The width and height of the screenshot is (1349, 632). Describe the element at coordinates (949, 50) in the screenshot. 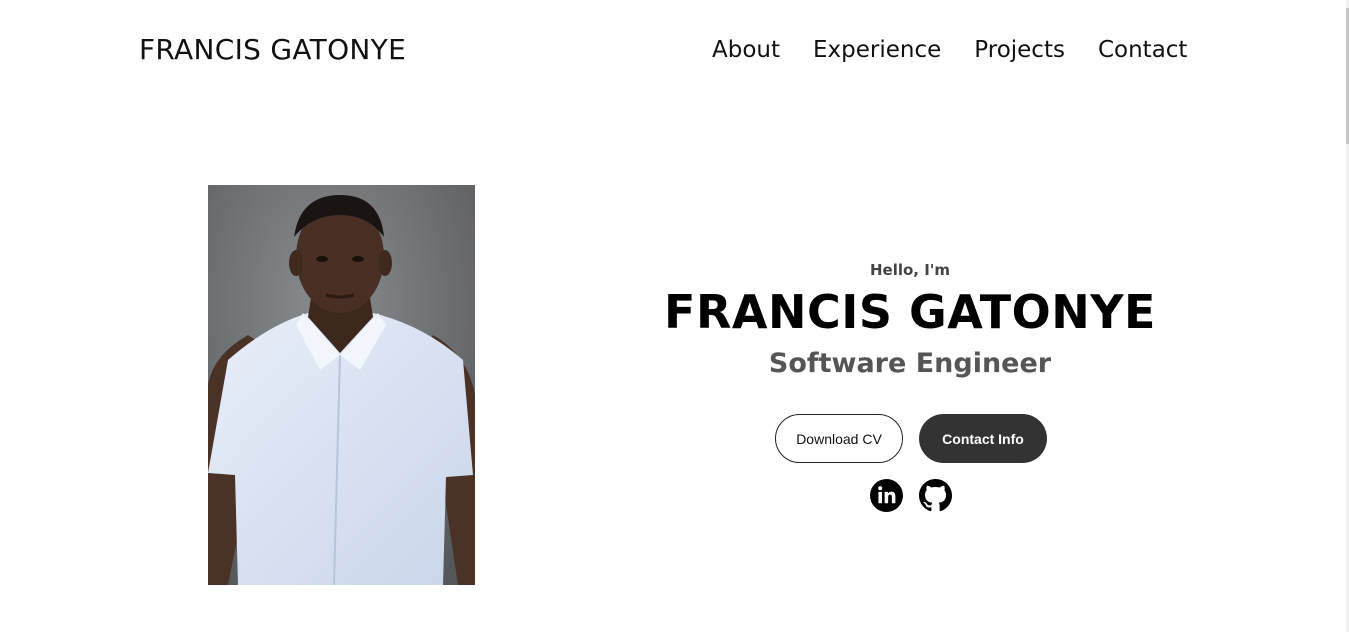

I see `nav-links: About Experience Projects Contact` at that location.